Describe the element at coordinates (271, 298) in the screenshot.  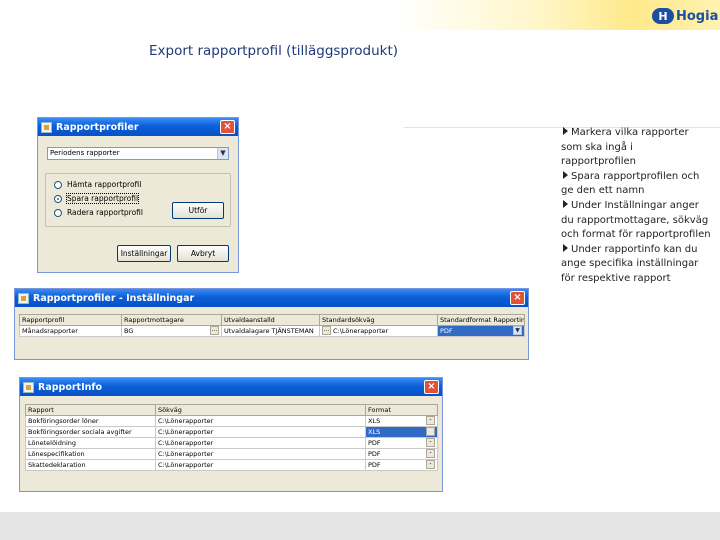
I see `dialog-titlebar: Rapportprofiler - Inställningar ×` at that location.